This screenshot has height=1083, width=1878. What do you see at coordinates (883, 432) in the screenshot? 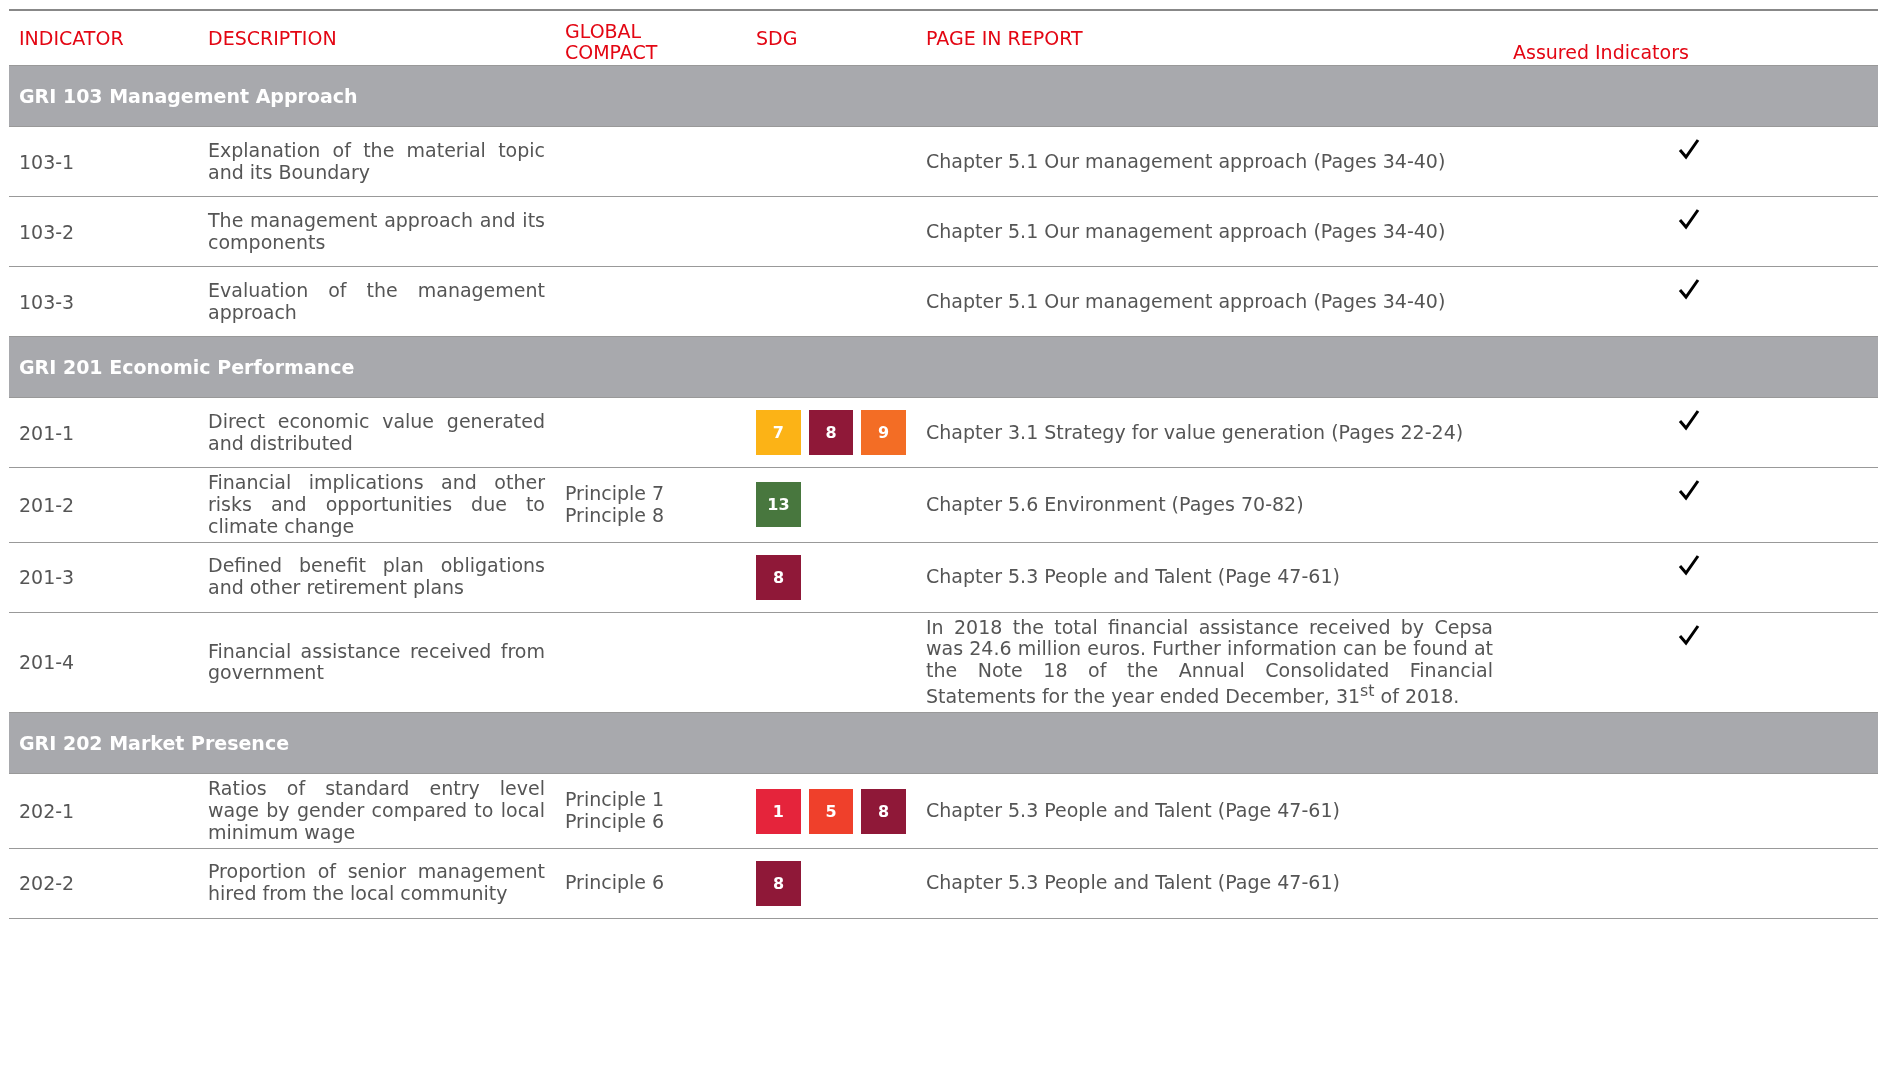
I see `sdg-badge: 9` at bounding box center [883, 432].